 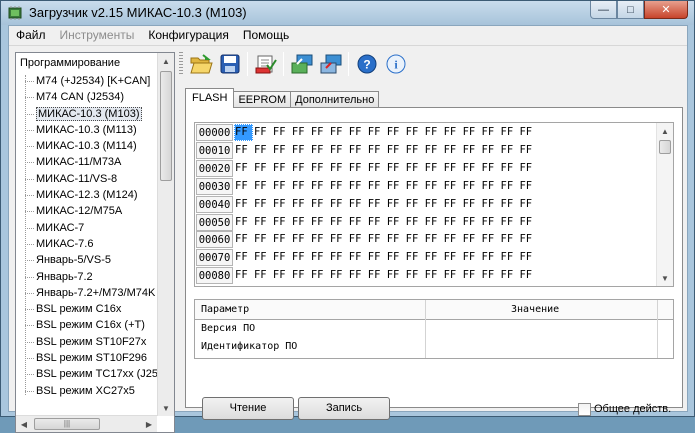 I want to click on tree-item: МИКАС-7.6, so click(x=91, y=244).